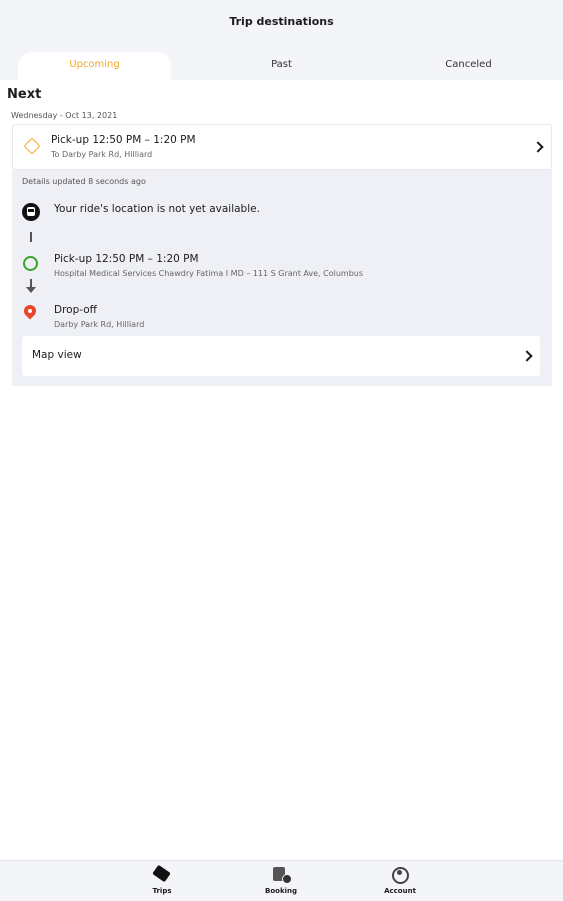 The height and width of the screenshot is (901, 563). What do you see at coordinates (280, 891) in the screenshot?
I see `nav-booking-label: Booking` at bounding box center [280, 891].